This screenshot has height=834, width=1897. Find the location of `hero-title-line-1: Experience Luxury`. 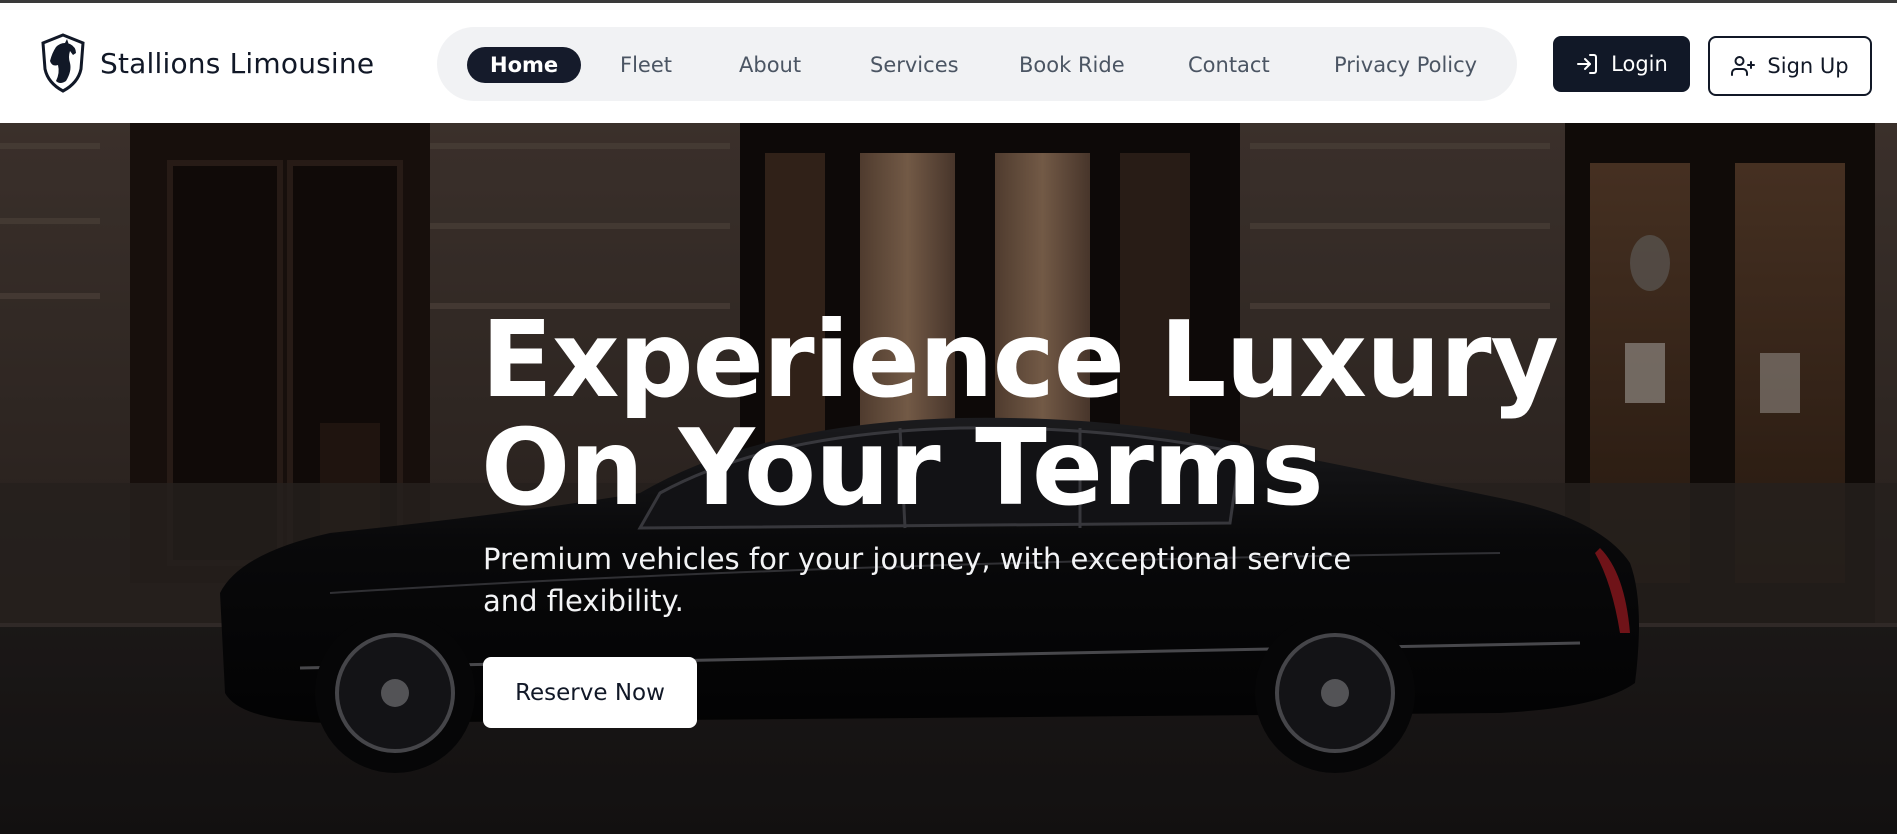

hero-title-line-1: Experience Luxury is located at coordinates (1020, 360).